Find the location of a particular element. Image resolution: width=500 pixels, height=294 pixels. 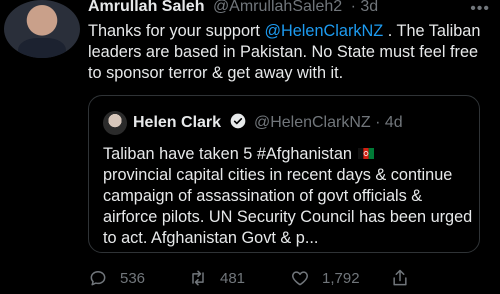

afghanistan-flag-icon is located at coordinates (365, 153).